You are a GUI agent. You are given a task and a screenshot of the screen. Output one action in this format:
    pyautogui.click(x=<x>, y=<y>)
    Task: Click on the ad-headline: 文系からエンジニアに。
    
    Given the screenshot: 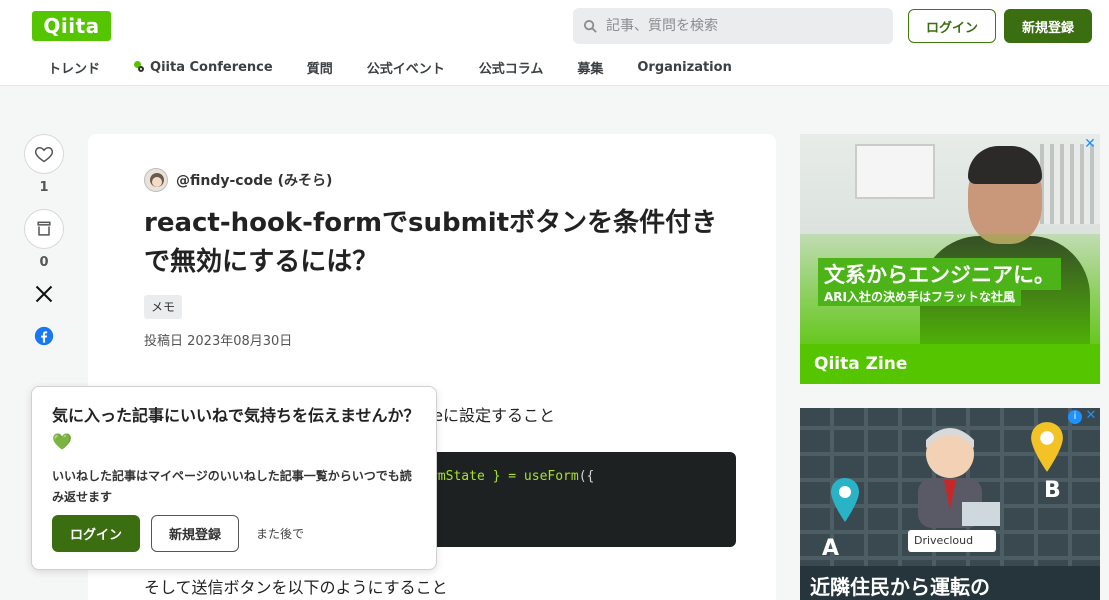 What is the action you would take?
    pyautogui.click(x=939, y=274)
    